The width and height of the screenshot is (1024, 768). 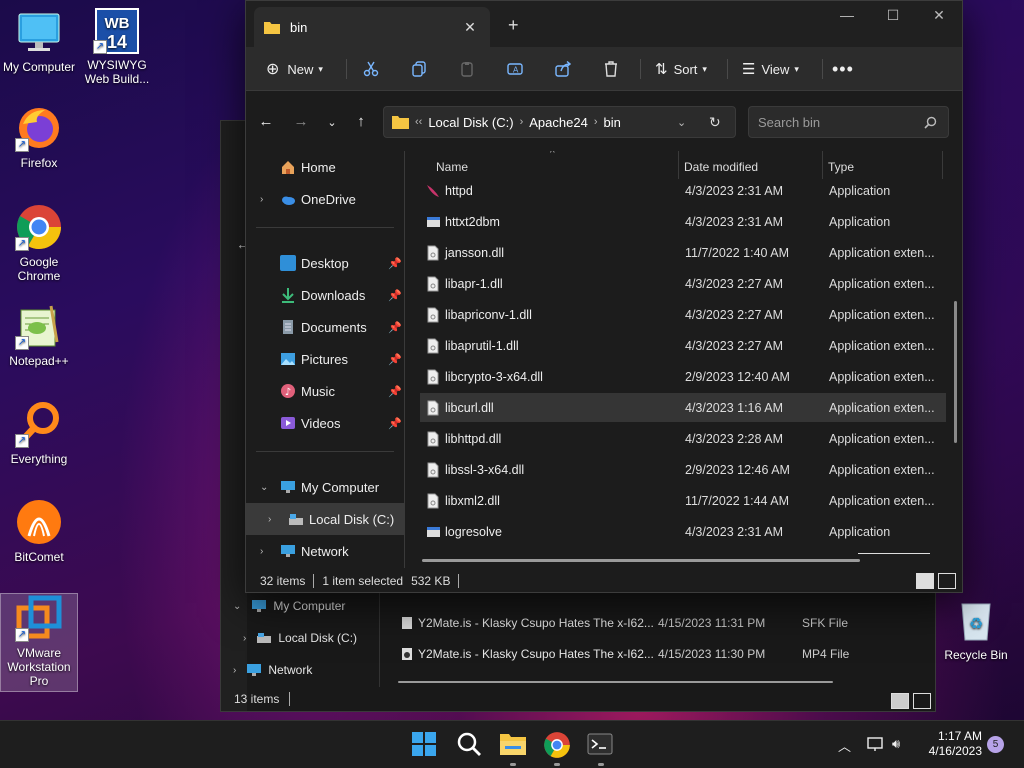 What do you see at coordinates (611, 122) in the screenshot?
I see `breadcrumb-bin: bin` at bounding box center [611, 122].